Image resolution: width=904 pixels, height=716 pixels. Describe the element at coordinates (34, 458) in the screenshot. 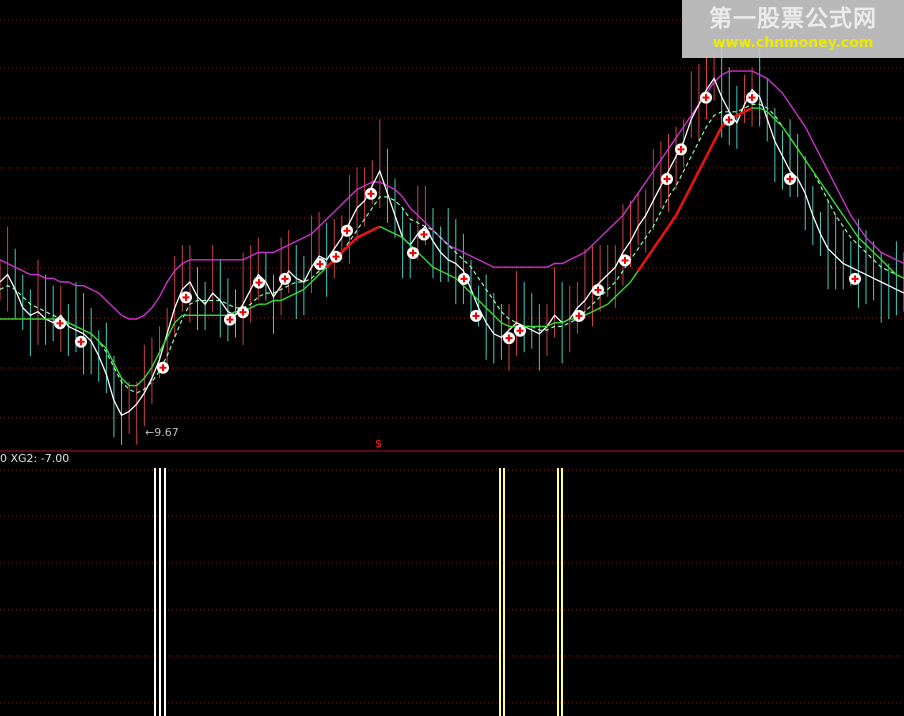

I see `indicator-header: 0 XG2: -7.00` at that location.